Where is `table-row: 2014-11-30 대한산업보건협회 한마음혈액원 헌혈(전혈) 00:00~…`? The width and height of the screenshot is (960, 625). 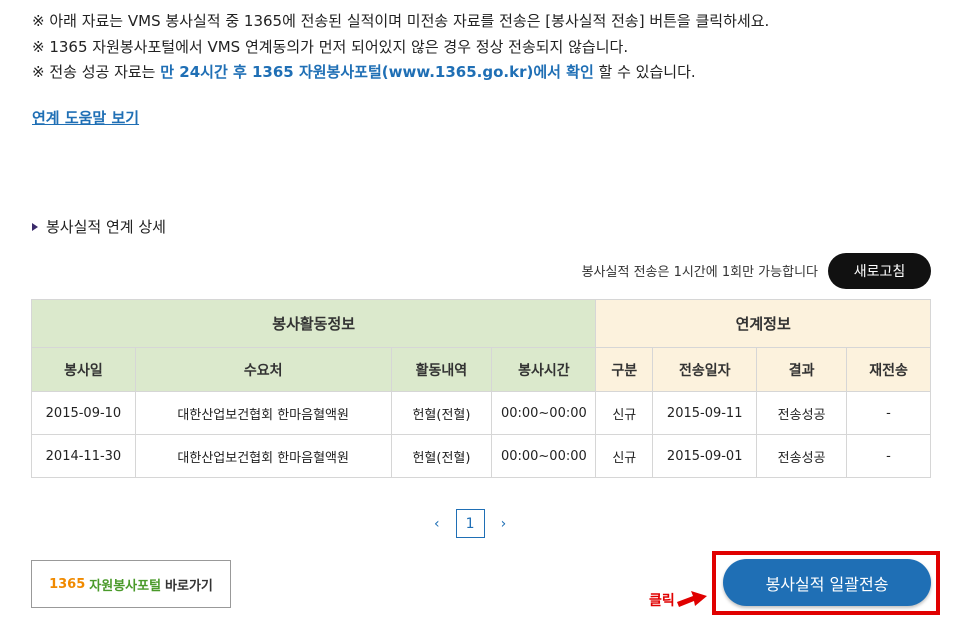
table-row: 2014-11-30 대한산업보건협회 한마음혈액원 헌혈(전혈) 00:00~… is located at coordinates (481, 456).